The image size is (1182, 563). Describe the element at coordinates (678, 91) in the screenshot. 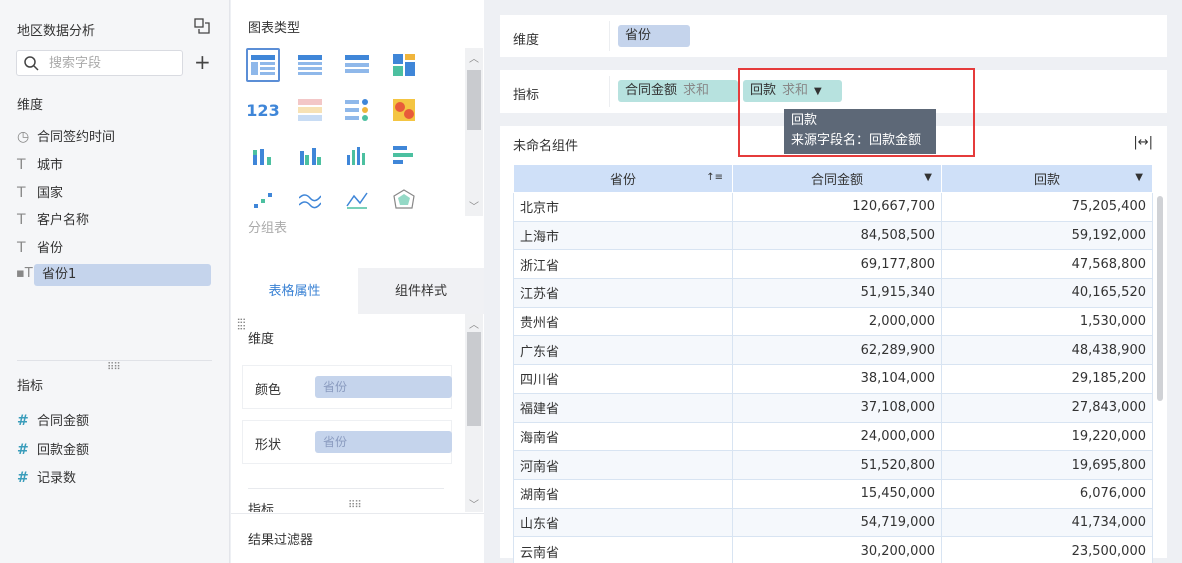

I see `measure-pill-contract: 合同金额 求和` at that location.